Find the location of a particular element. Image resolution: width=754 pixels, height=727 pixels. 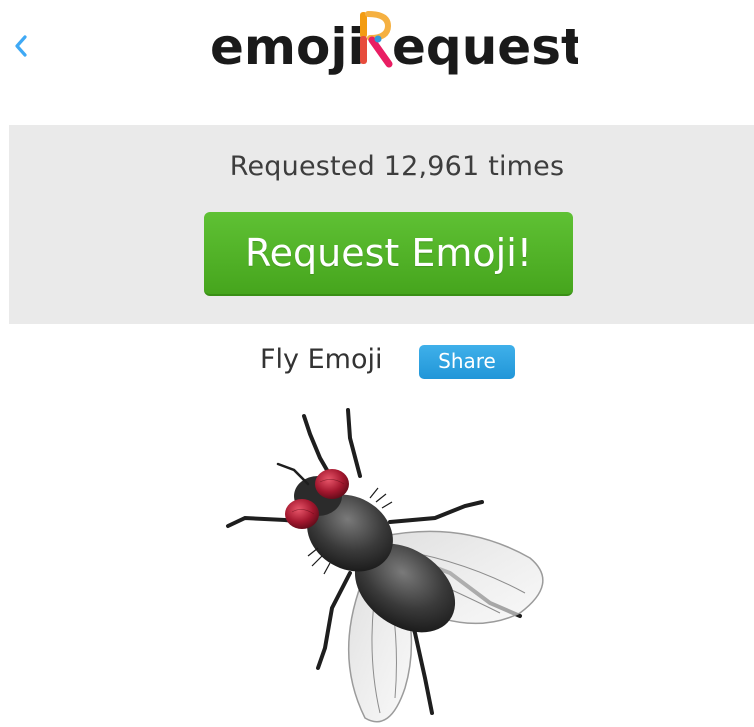

header: emoji equest is located at coordinates (377, 50).